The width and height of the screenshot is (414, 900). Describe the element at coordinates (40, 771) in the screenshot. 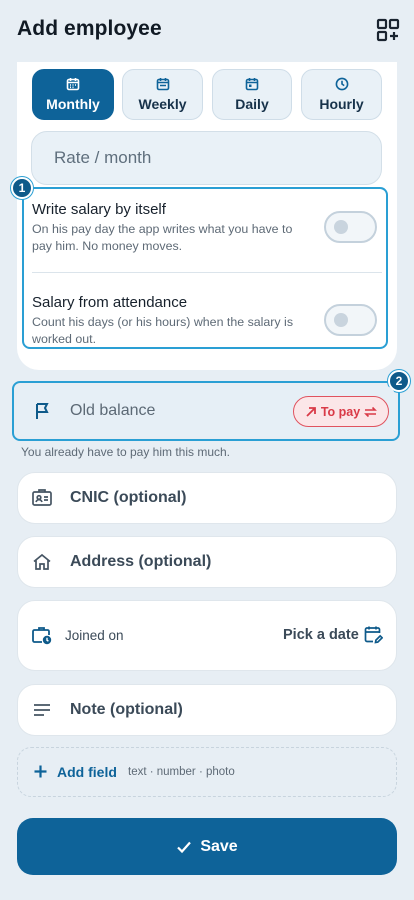

I see `plus-icon` at that location.